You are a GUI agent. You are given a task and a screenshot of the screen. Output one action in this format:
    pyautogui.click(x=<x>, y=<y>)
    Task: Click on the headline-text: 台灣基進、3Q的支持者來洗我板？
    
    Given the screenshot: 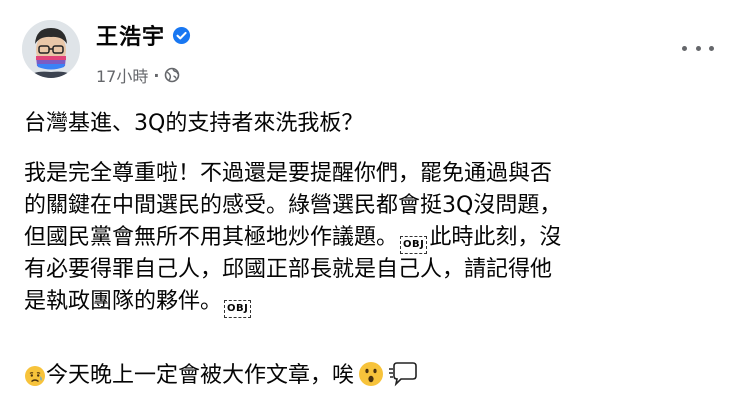 What is the action you would take?
    pyautogui.click(x=194, y=123)
    